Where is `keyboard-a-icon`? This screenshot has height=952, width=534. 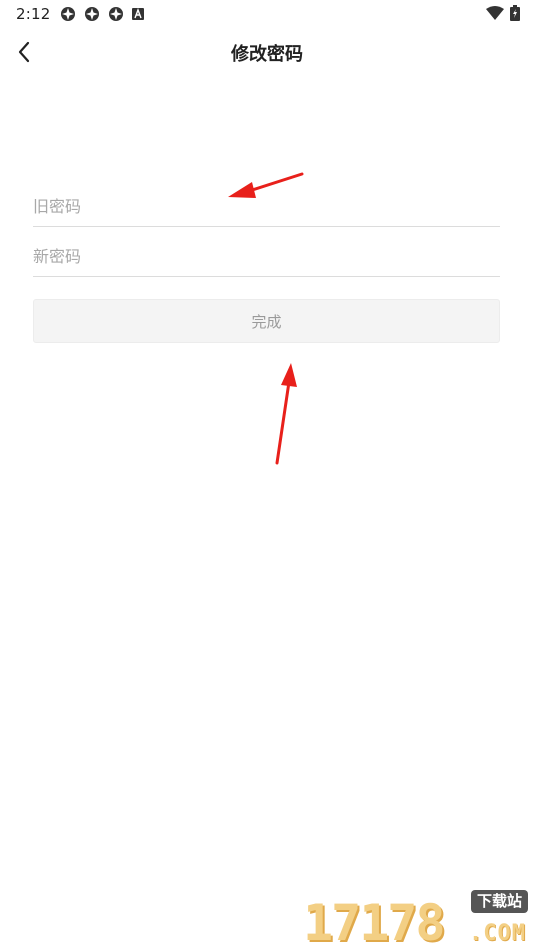
keyboard-a-icon is located at coordinates (138, 14).